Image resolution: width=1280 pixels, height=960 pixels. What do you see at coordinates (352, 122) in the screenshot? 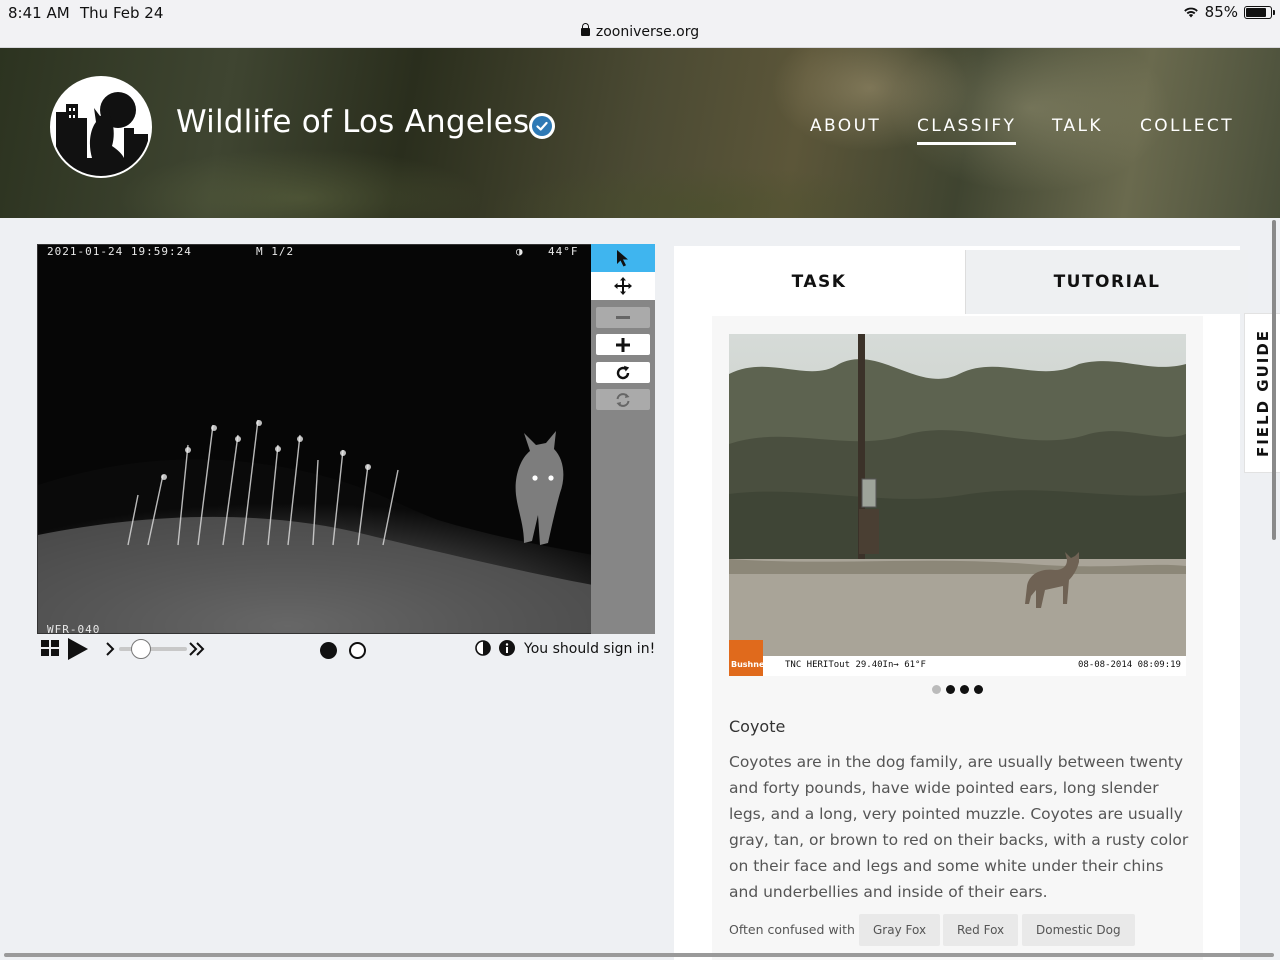
I see `project-title: Wildlife of Los Angeles` at bounding box center [352, 122].